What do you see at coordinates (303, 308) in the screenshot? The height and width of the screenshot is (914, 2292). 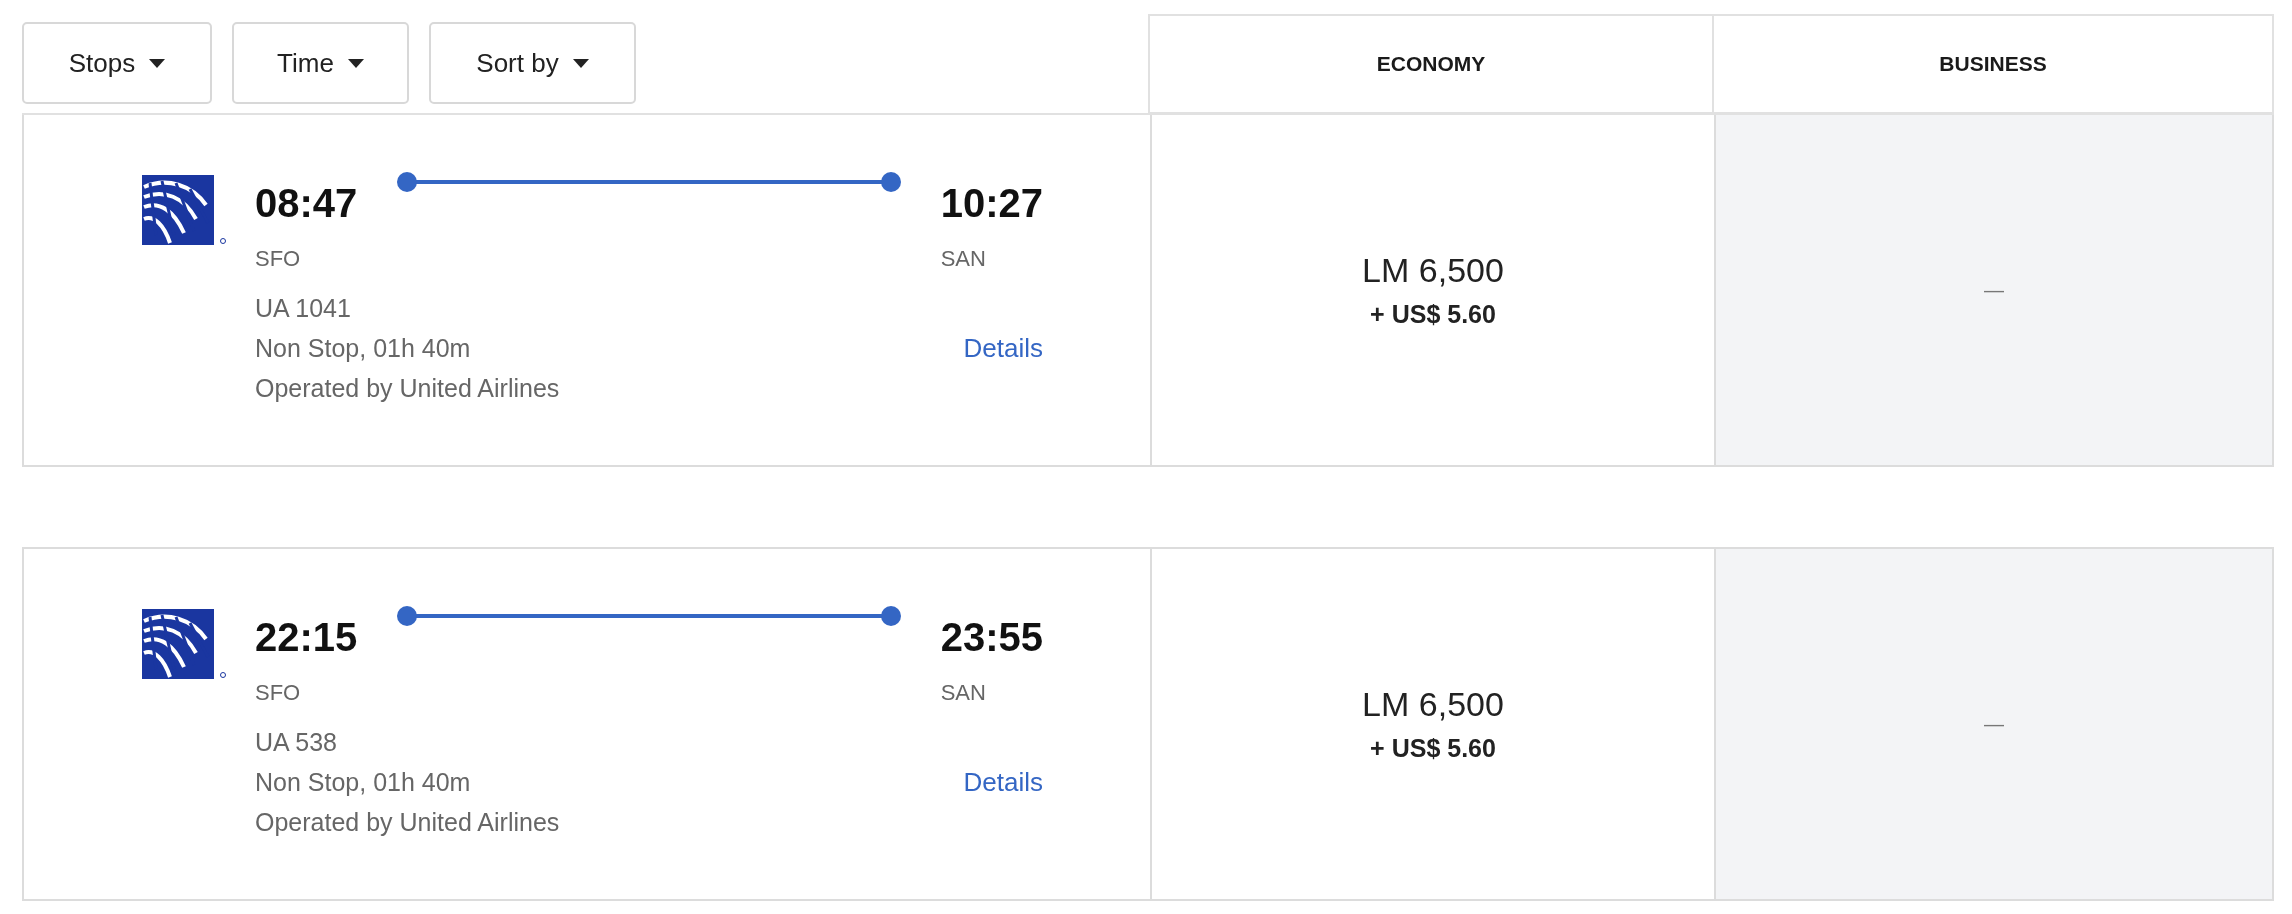 I see `flight-number: UA 1041` at bounding box center [303, 308].